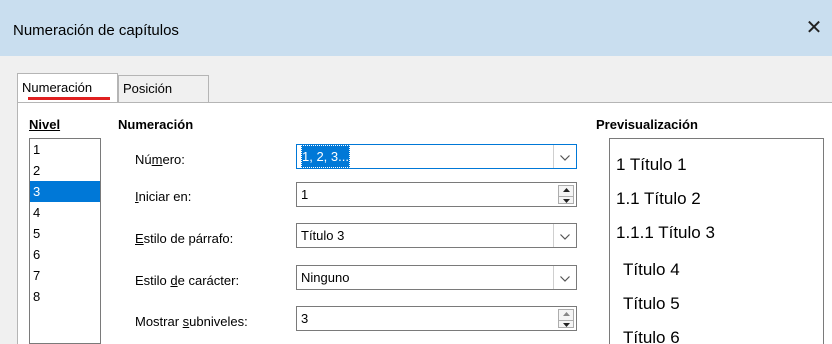 This screenshot has width=832, height=344. Describe the element at coordinates (305, 194) in the screenshot. I see `start-value: 1` at that location.